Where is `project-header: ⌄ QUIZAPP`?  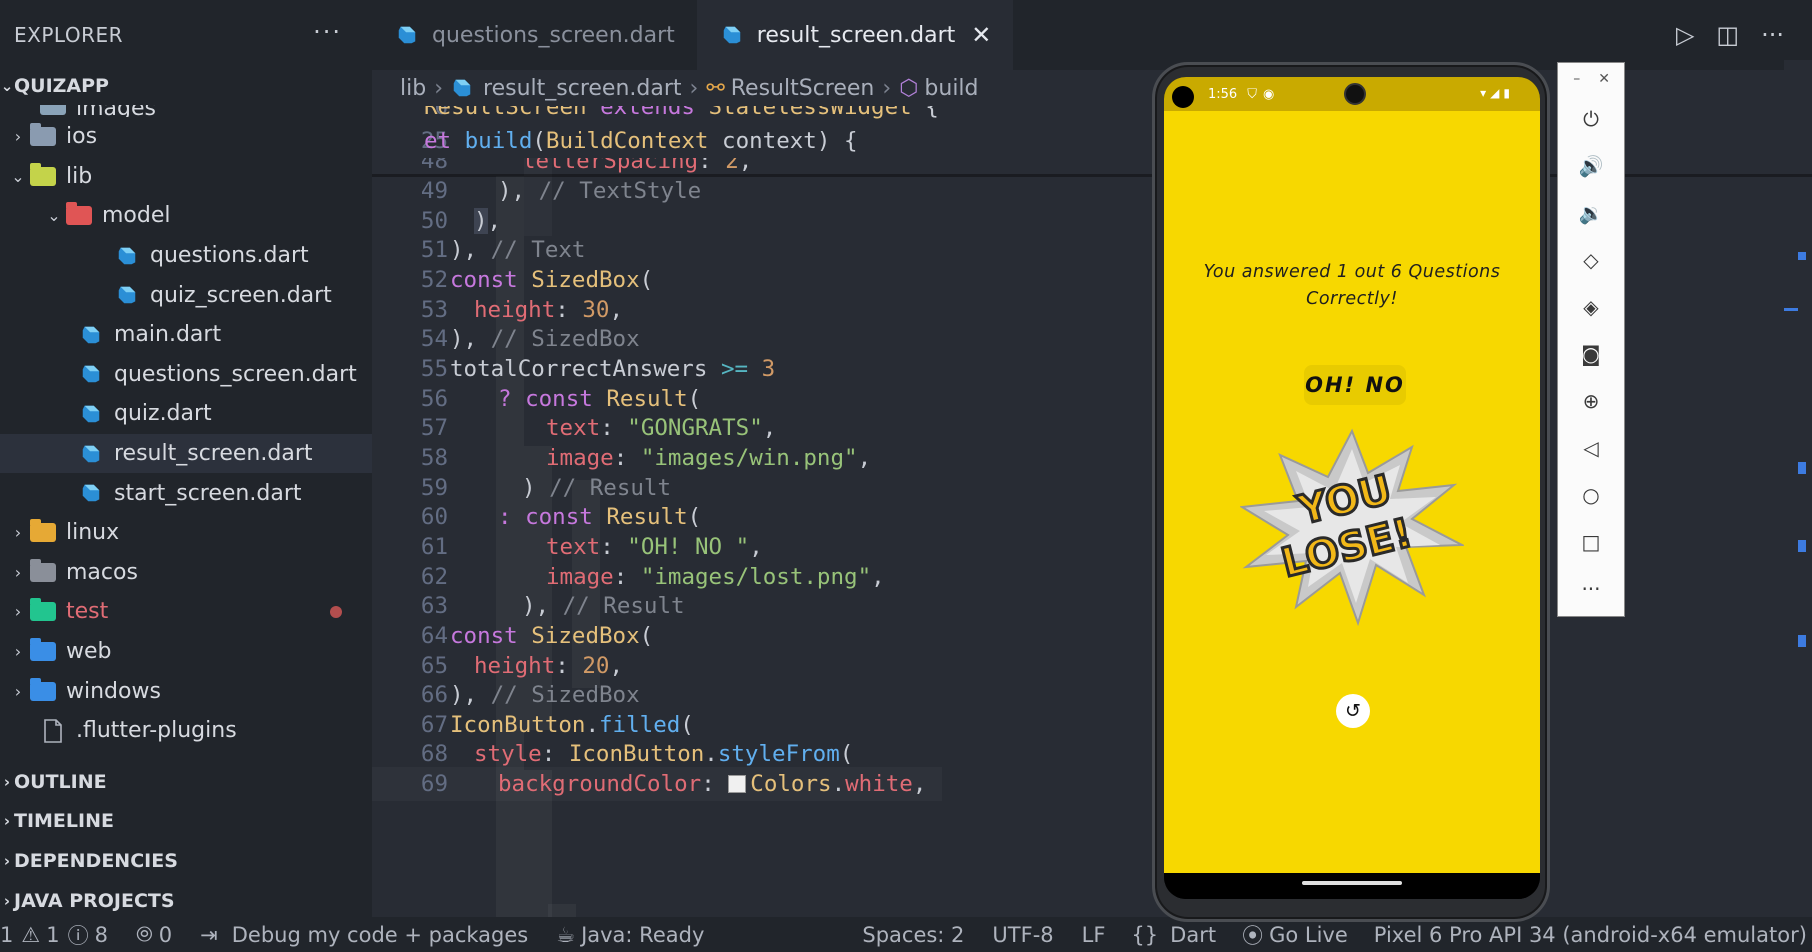 project-header: ⌄ QUIZAPP is located at coordinates (186, 86).